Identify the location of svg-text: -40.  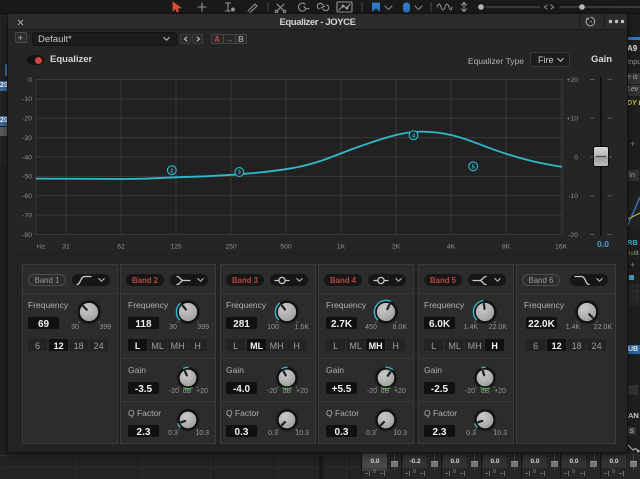
(27, 157).